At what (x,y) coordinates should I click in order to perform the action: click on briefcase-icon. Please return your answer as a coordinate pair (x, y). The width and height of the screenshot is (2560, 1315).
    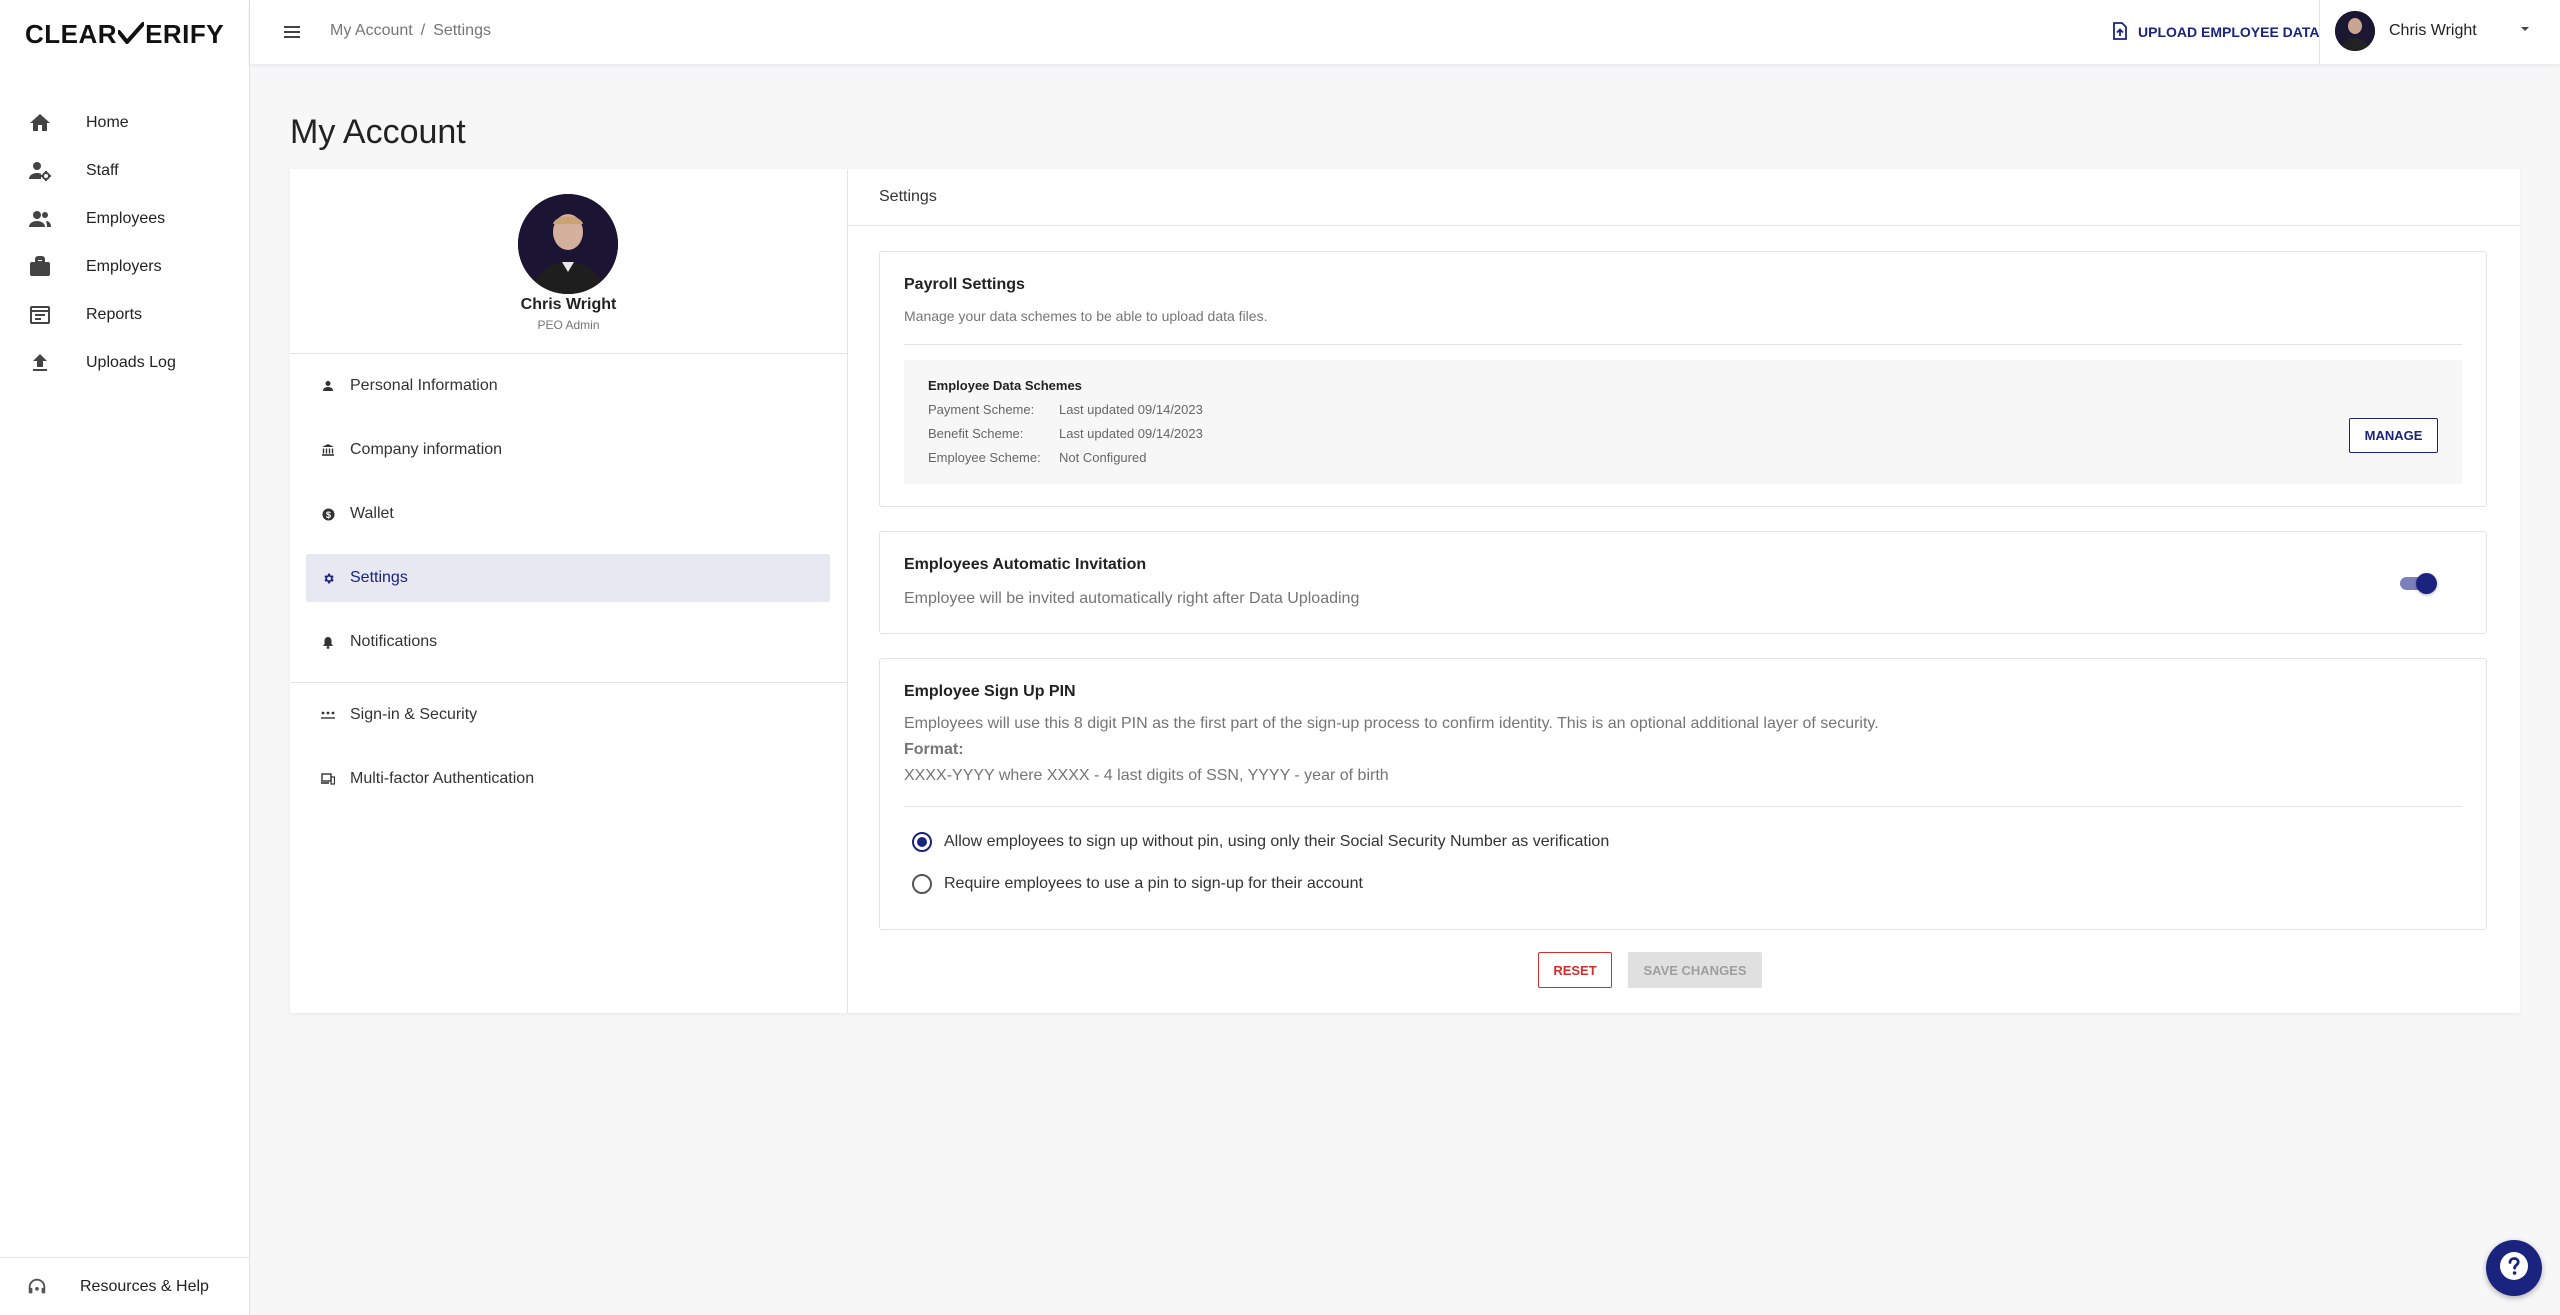
    Looking at the image, I should click on (40, 267).